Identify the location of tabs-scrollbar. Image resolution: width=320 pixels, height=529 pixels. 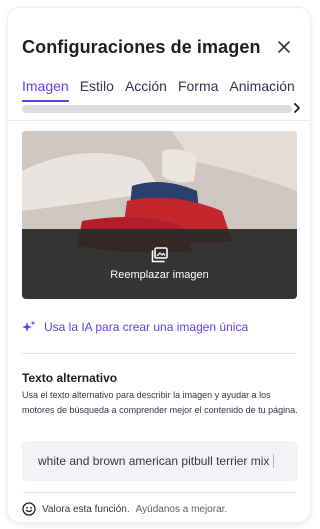
(157, 109).